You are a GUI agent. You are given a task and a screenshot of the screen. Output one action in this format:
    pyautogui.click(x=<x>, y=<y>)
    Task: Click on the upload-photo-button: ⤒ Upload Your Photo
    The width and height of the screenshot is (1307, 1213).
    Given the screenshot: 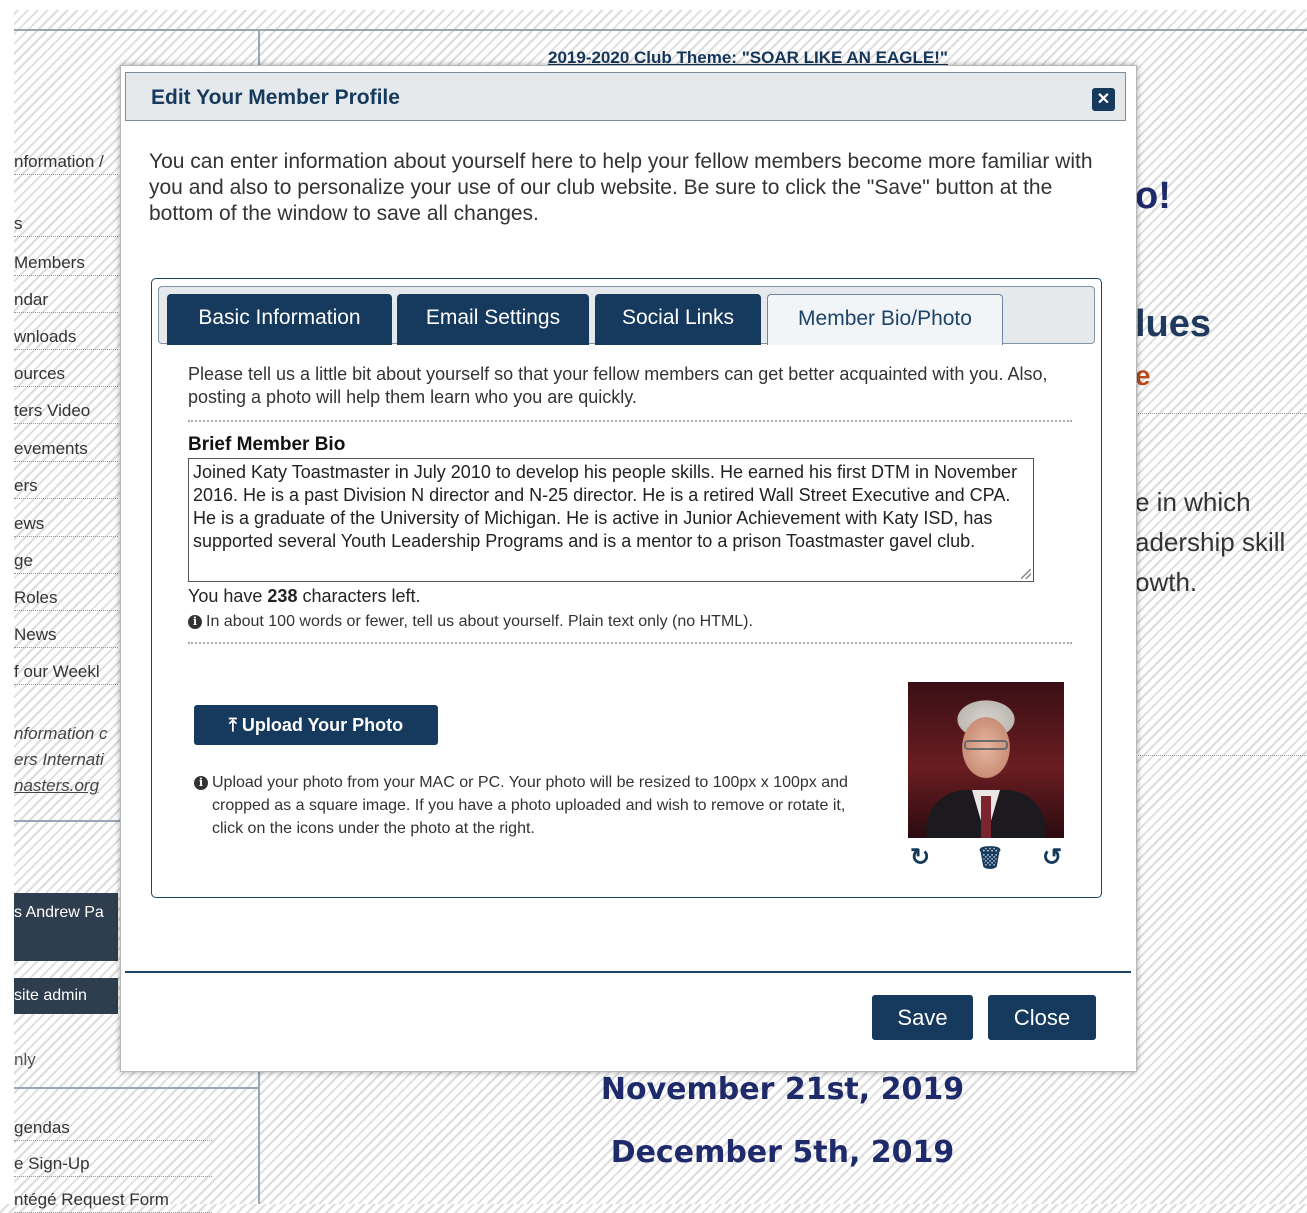 What is the action you would take?
    pyautogui.click(x=316, y=725)
    